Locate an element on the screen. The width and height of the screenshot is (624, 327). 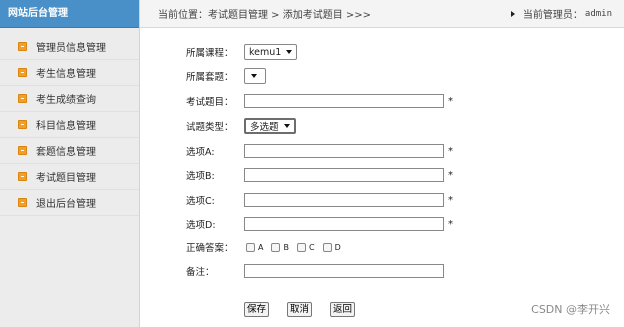
answer-checkboxes: A B C D is located at coordinates (295, 247).